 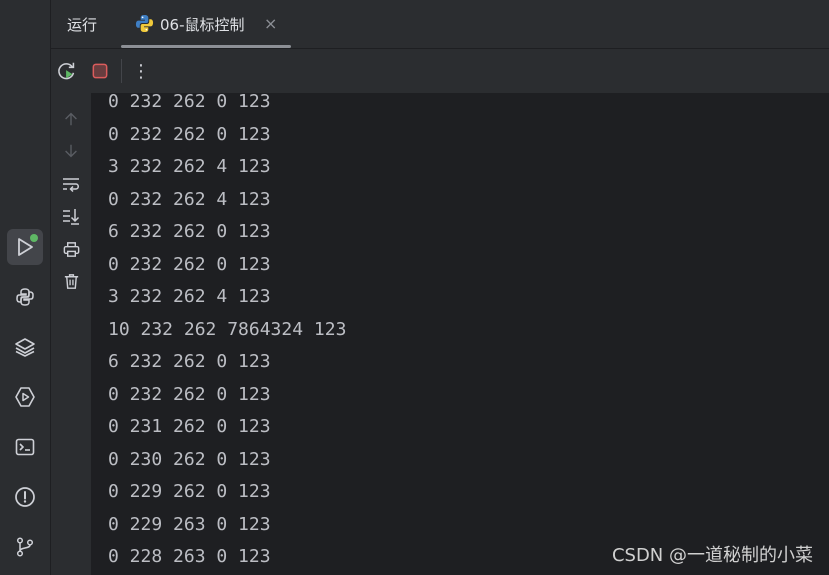 I want to click on scroll-down-button, so click(x=71, y=151).